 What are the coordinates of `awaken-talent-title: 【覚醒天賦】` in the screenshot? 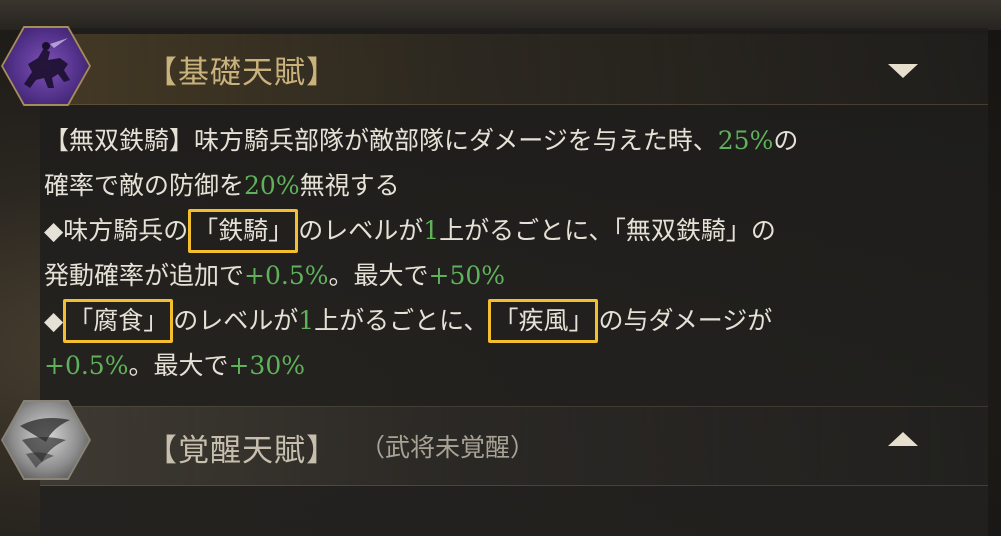 It's located at (242, 451).